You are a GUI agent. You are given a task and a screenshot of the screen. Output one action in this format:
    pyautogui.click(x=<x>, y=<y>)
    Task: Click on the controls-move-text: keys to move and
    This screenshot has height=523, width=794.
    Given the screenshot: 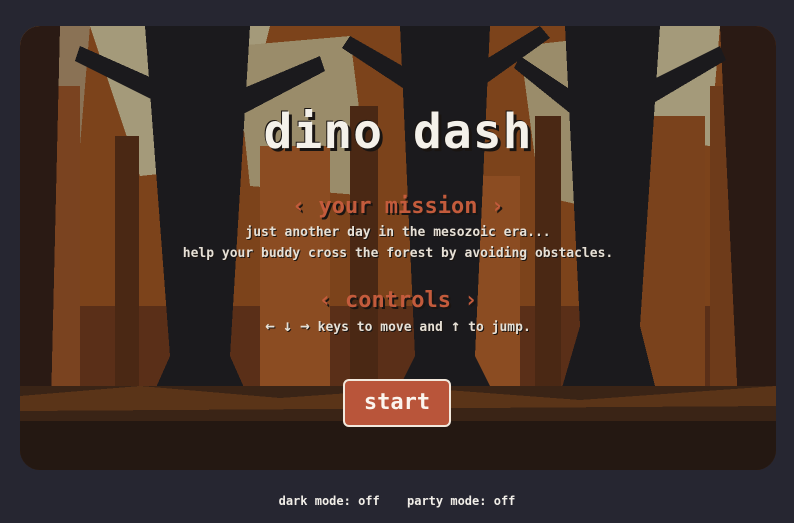 What is the action you would take?
    pyautogui.click(x=380, y=327)
    